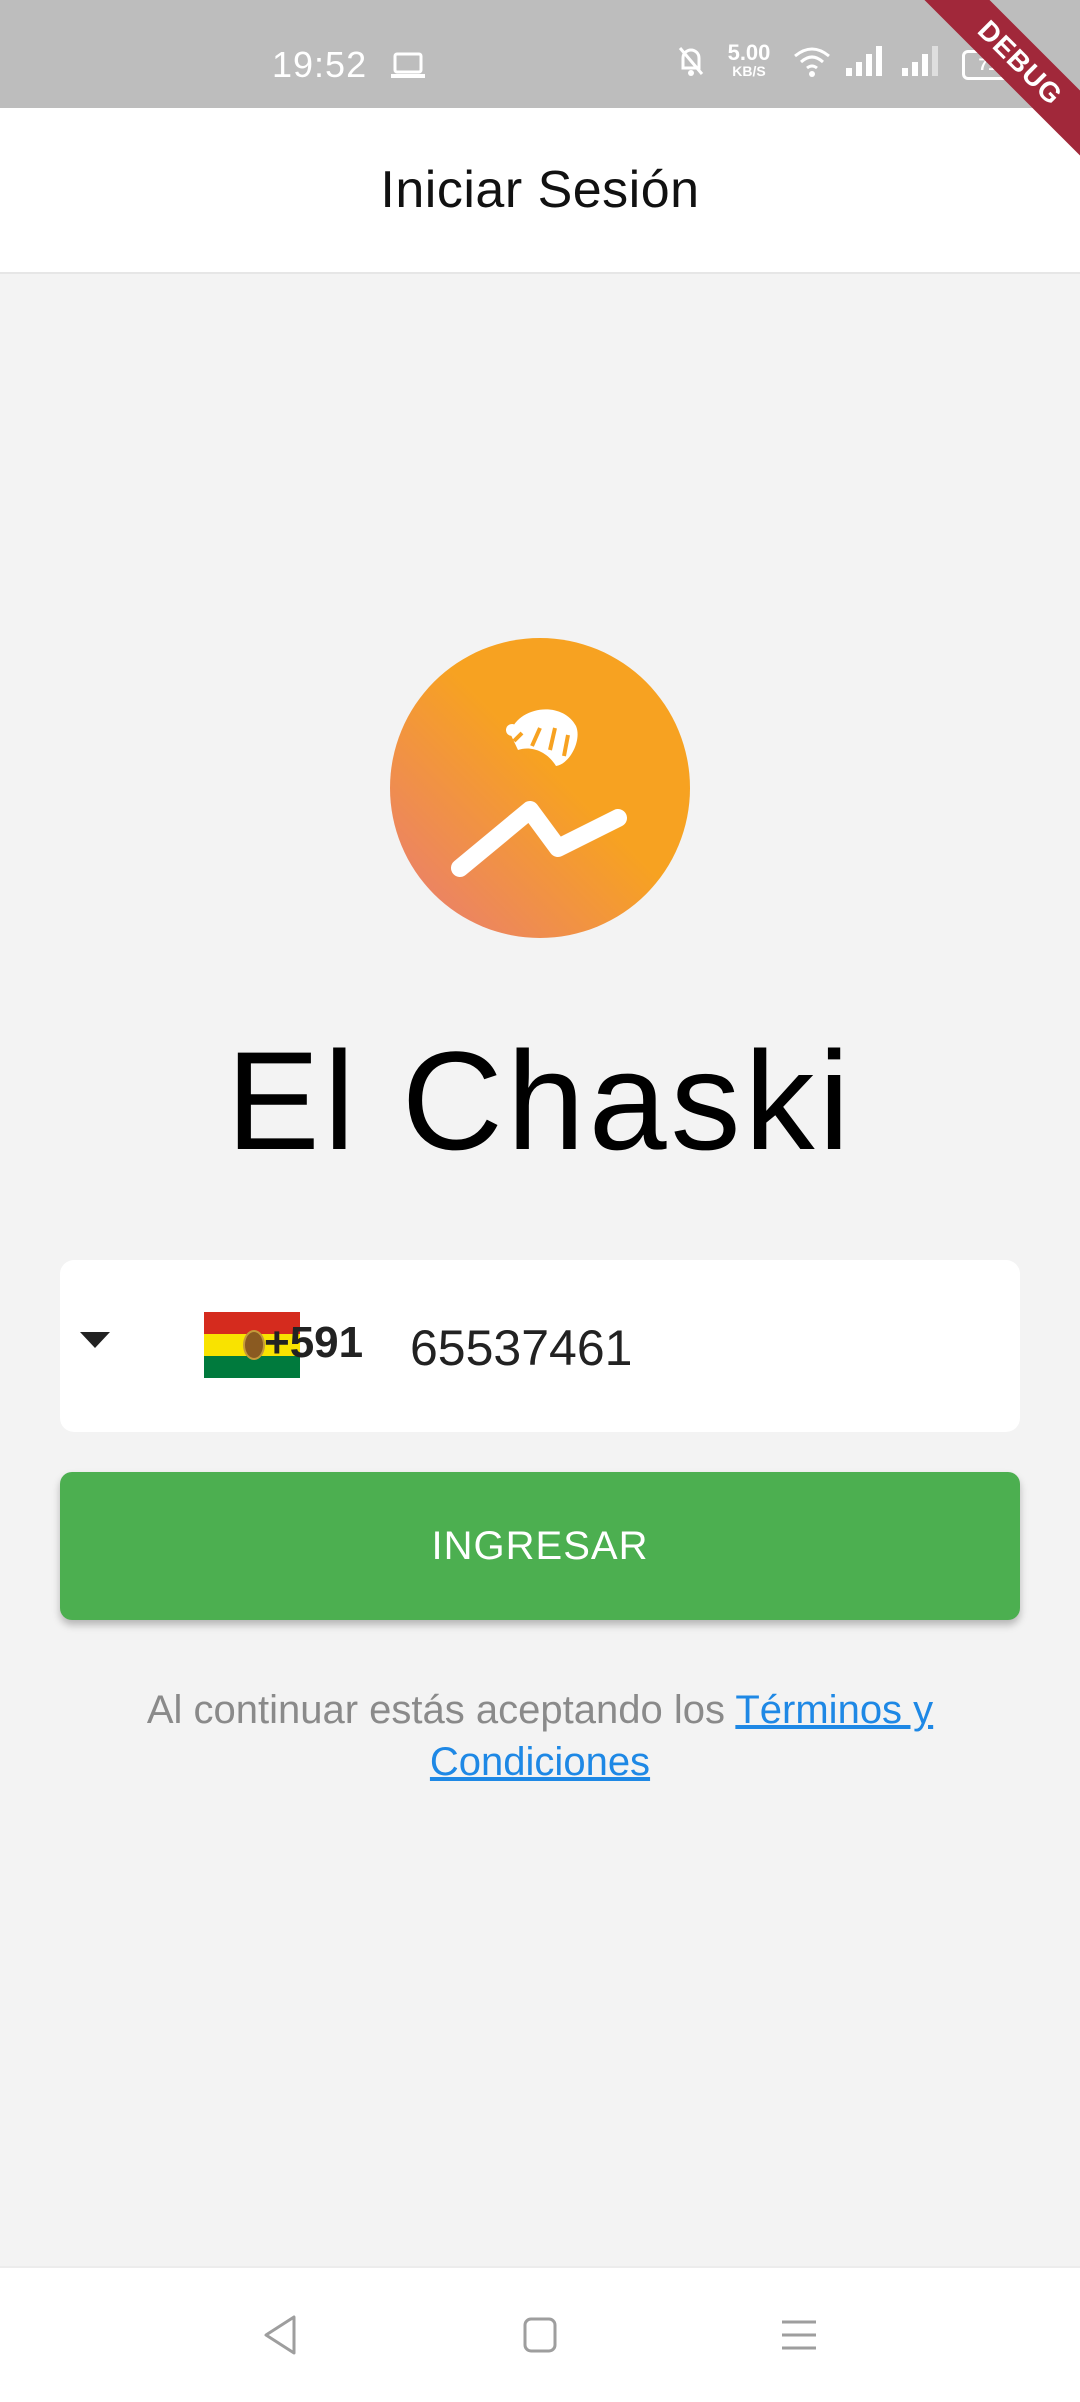  I want to click on login-button: INGRESAR, so click(540, 1546).